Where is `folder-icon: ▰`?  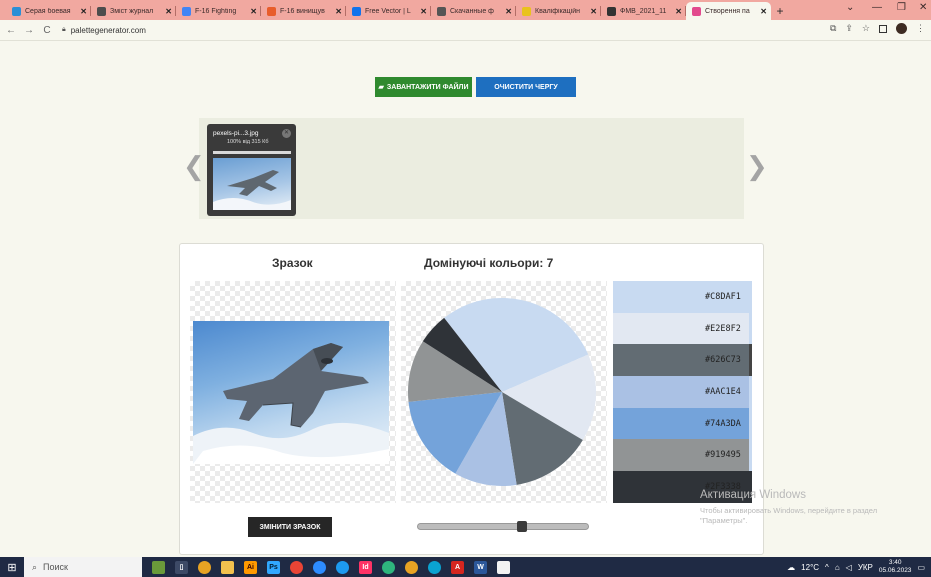 folder-icon: ▰ is located at coordinates (381, 87).